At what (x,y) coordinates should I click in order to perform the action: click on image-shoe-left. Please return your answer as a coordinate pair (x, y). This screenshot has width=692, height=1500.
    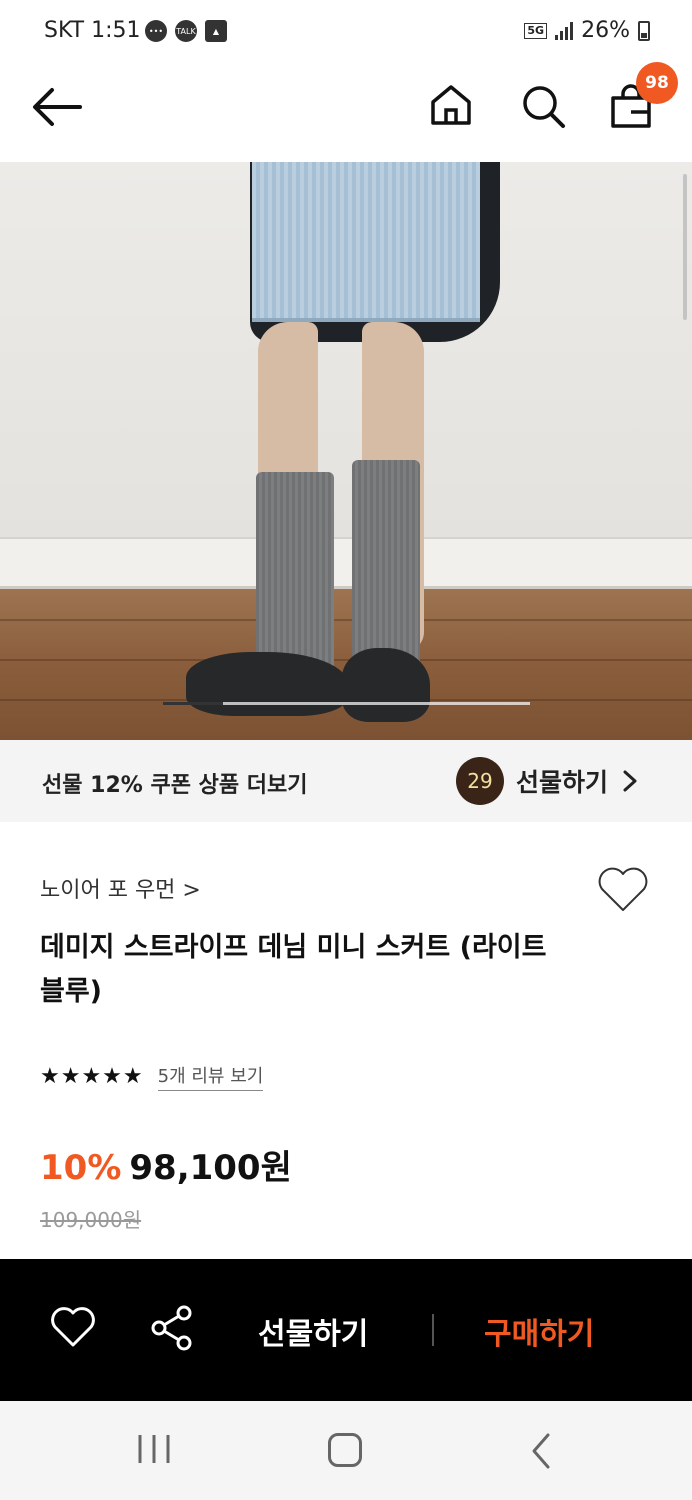
    Looking at the image, I should click on (267, 684).